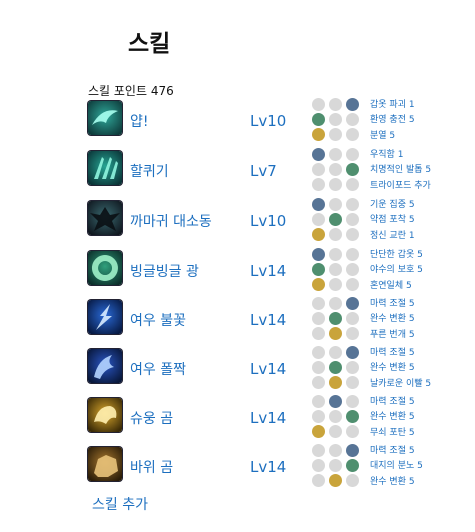 The image size is (475, 532). Describe the element at coordinates (396, 286) in the screenshot. I see `tripod-mod-link: 혼연일체 5` at that location.